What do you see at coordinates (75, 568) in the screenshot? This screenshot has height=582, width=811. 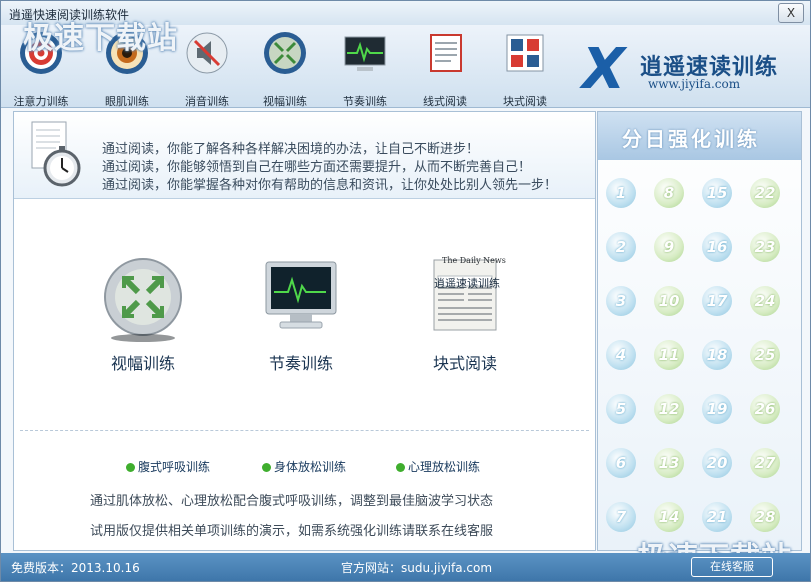 I see `version-text: 免费版本：2013.10.16` at bounding box center [75, 568].